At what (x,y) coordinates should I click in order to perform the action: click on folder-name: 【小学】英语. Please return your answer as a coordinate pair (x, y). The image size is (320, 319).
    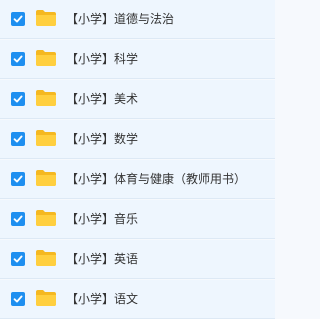
    Looking at the image, I should click on (102, 259).